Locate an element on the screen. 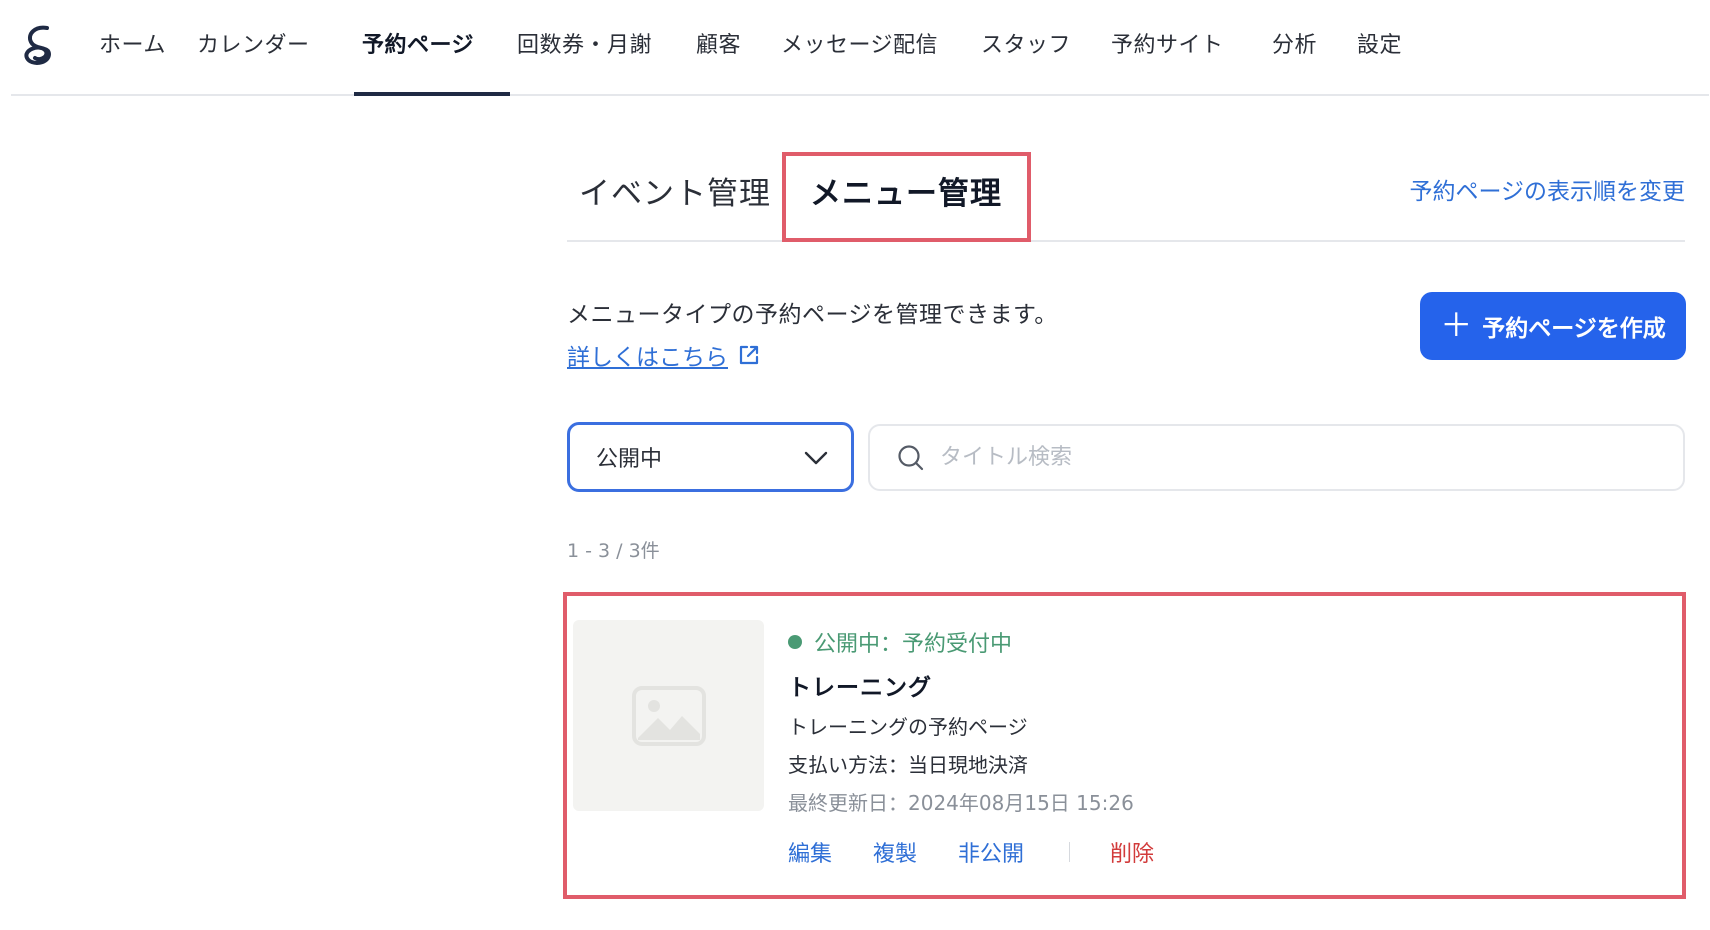 This screenshot has width=1710, height=930. search-box is located at coordinates (1276, 457).